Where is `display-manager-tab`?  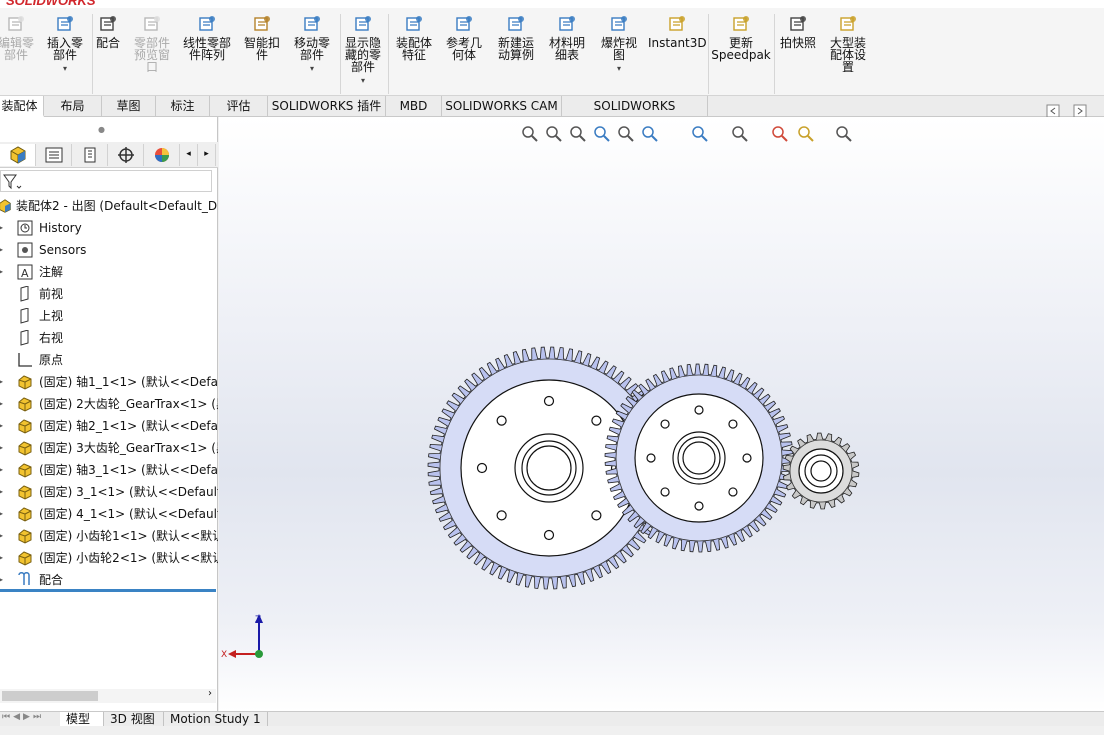
display-manager-tab is located at coordinates (162, 155).